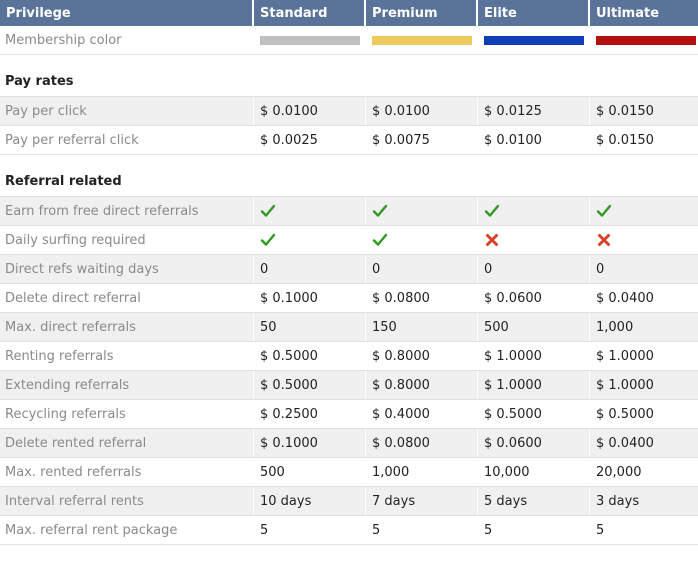 The height and width of the screenshot is (561, 698). I want to click on row-label: Earn from free direct referrals, so click(127, 211).